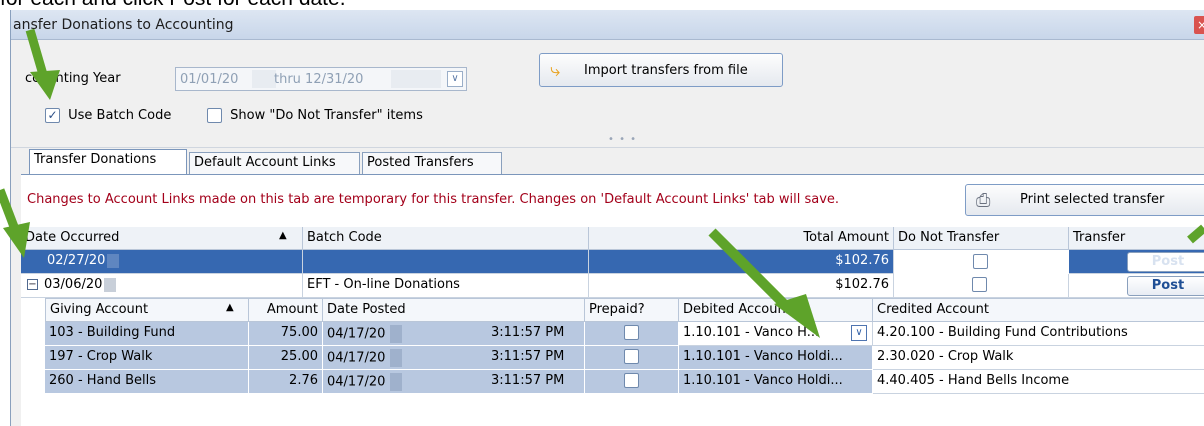 The image size is (1204, 426). What do you see at coordinates (286, 334) in the screenshot?
I see `amount-cell: 75.00` at bounding box center [286, 334].